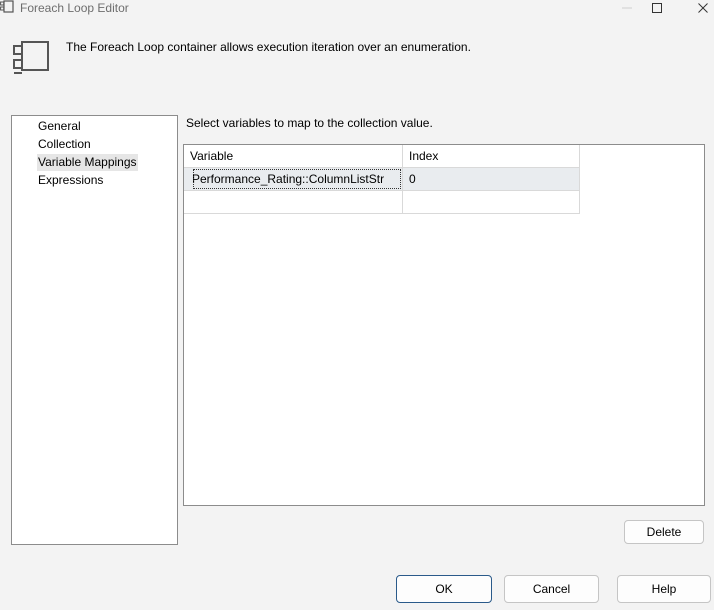 Image resolution: width=714 pixels, height=610 pixels. Describe the element at coordinates (491, 156) in the screenshot. I see `column-header-index: Index` at that location.